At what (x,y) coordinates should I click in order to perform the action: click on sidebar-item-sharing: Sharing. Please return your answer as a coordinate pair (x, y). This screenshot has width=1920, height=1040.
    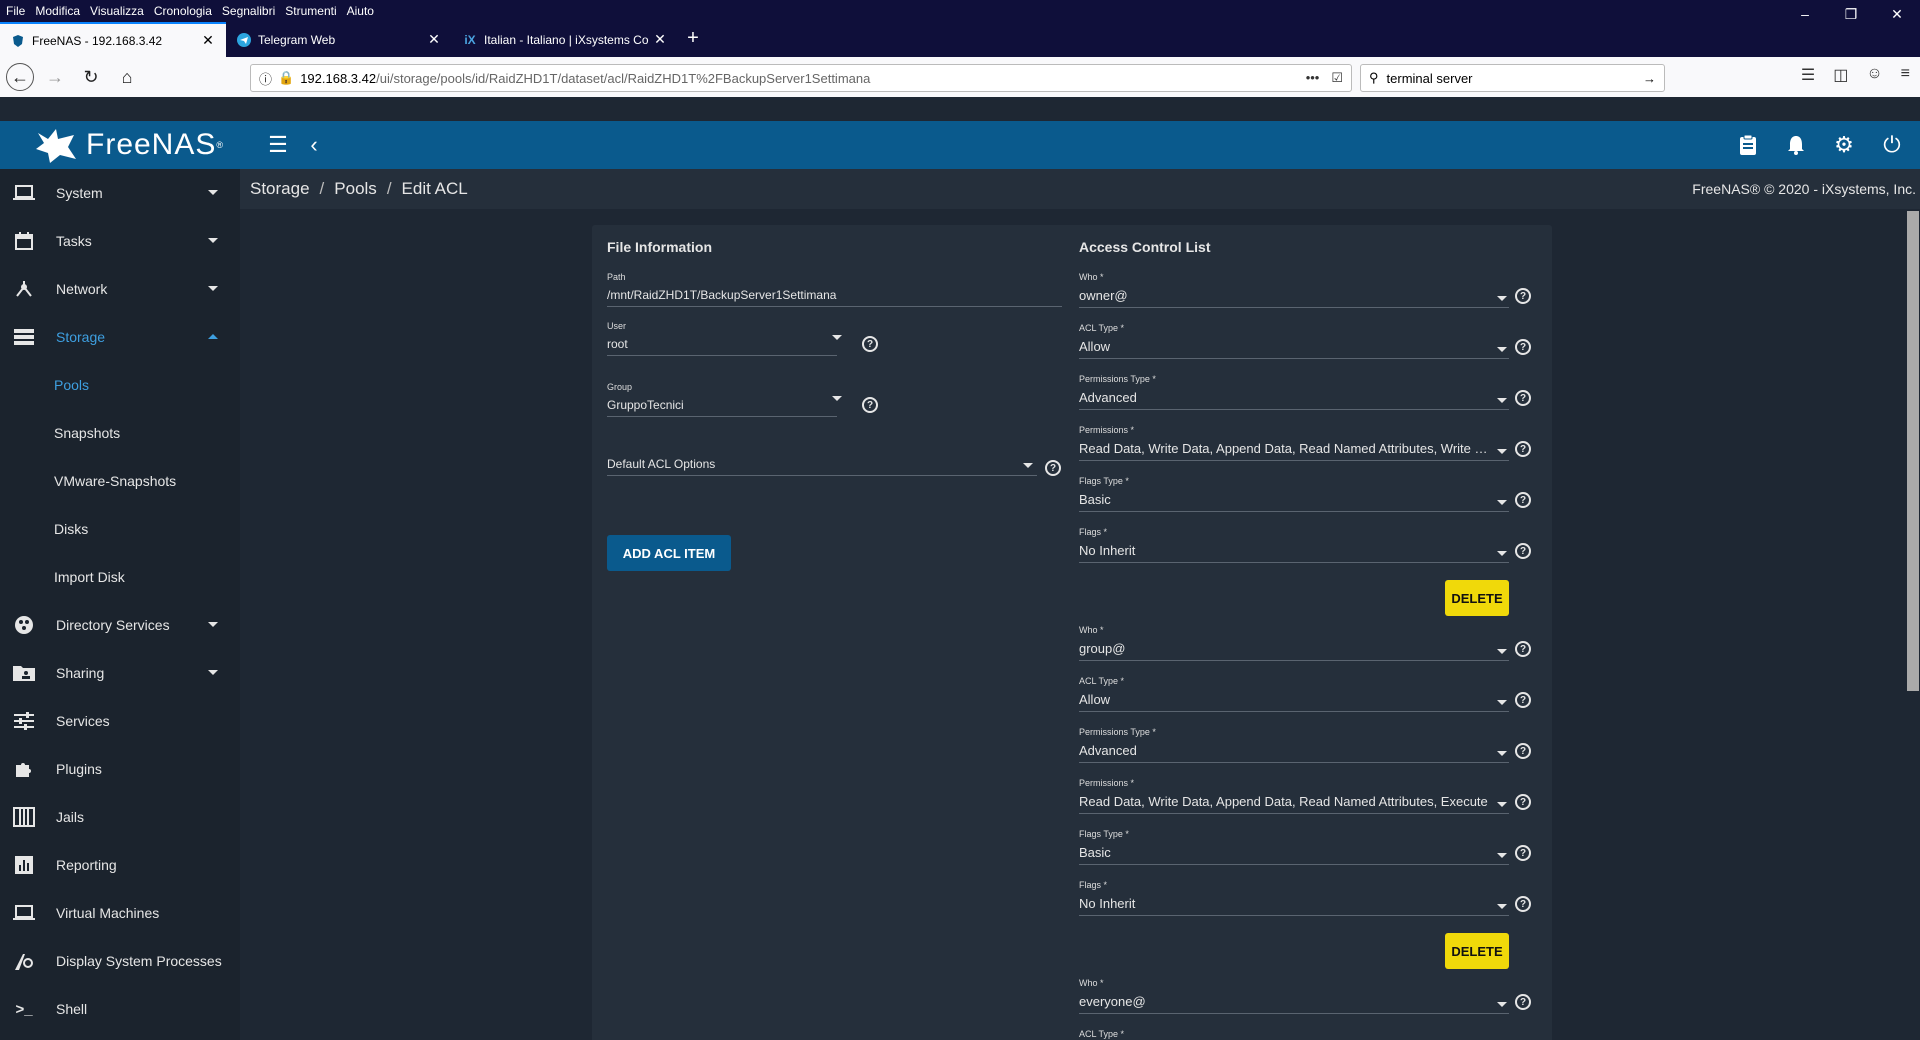
    Looking at the image, I should click on (120, 673).